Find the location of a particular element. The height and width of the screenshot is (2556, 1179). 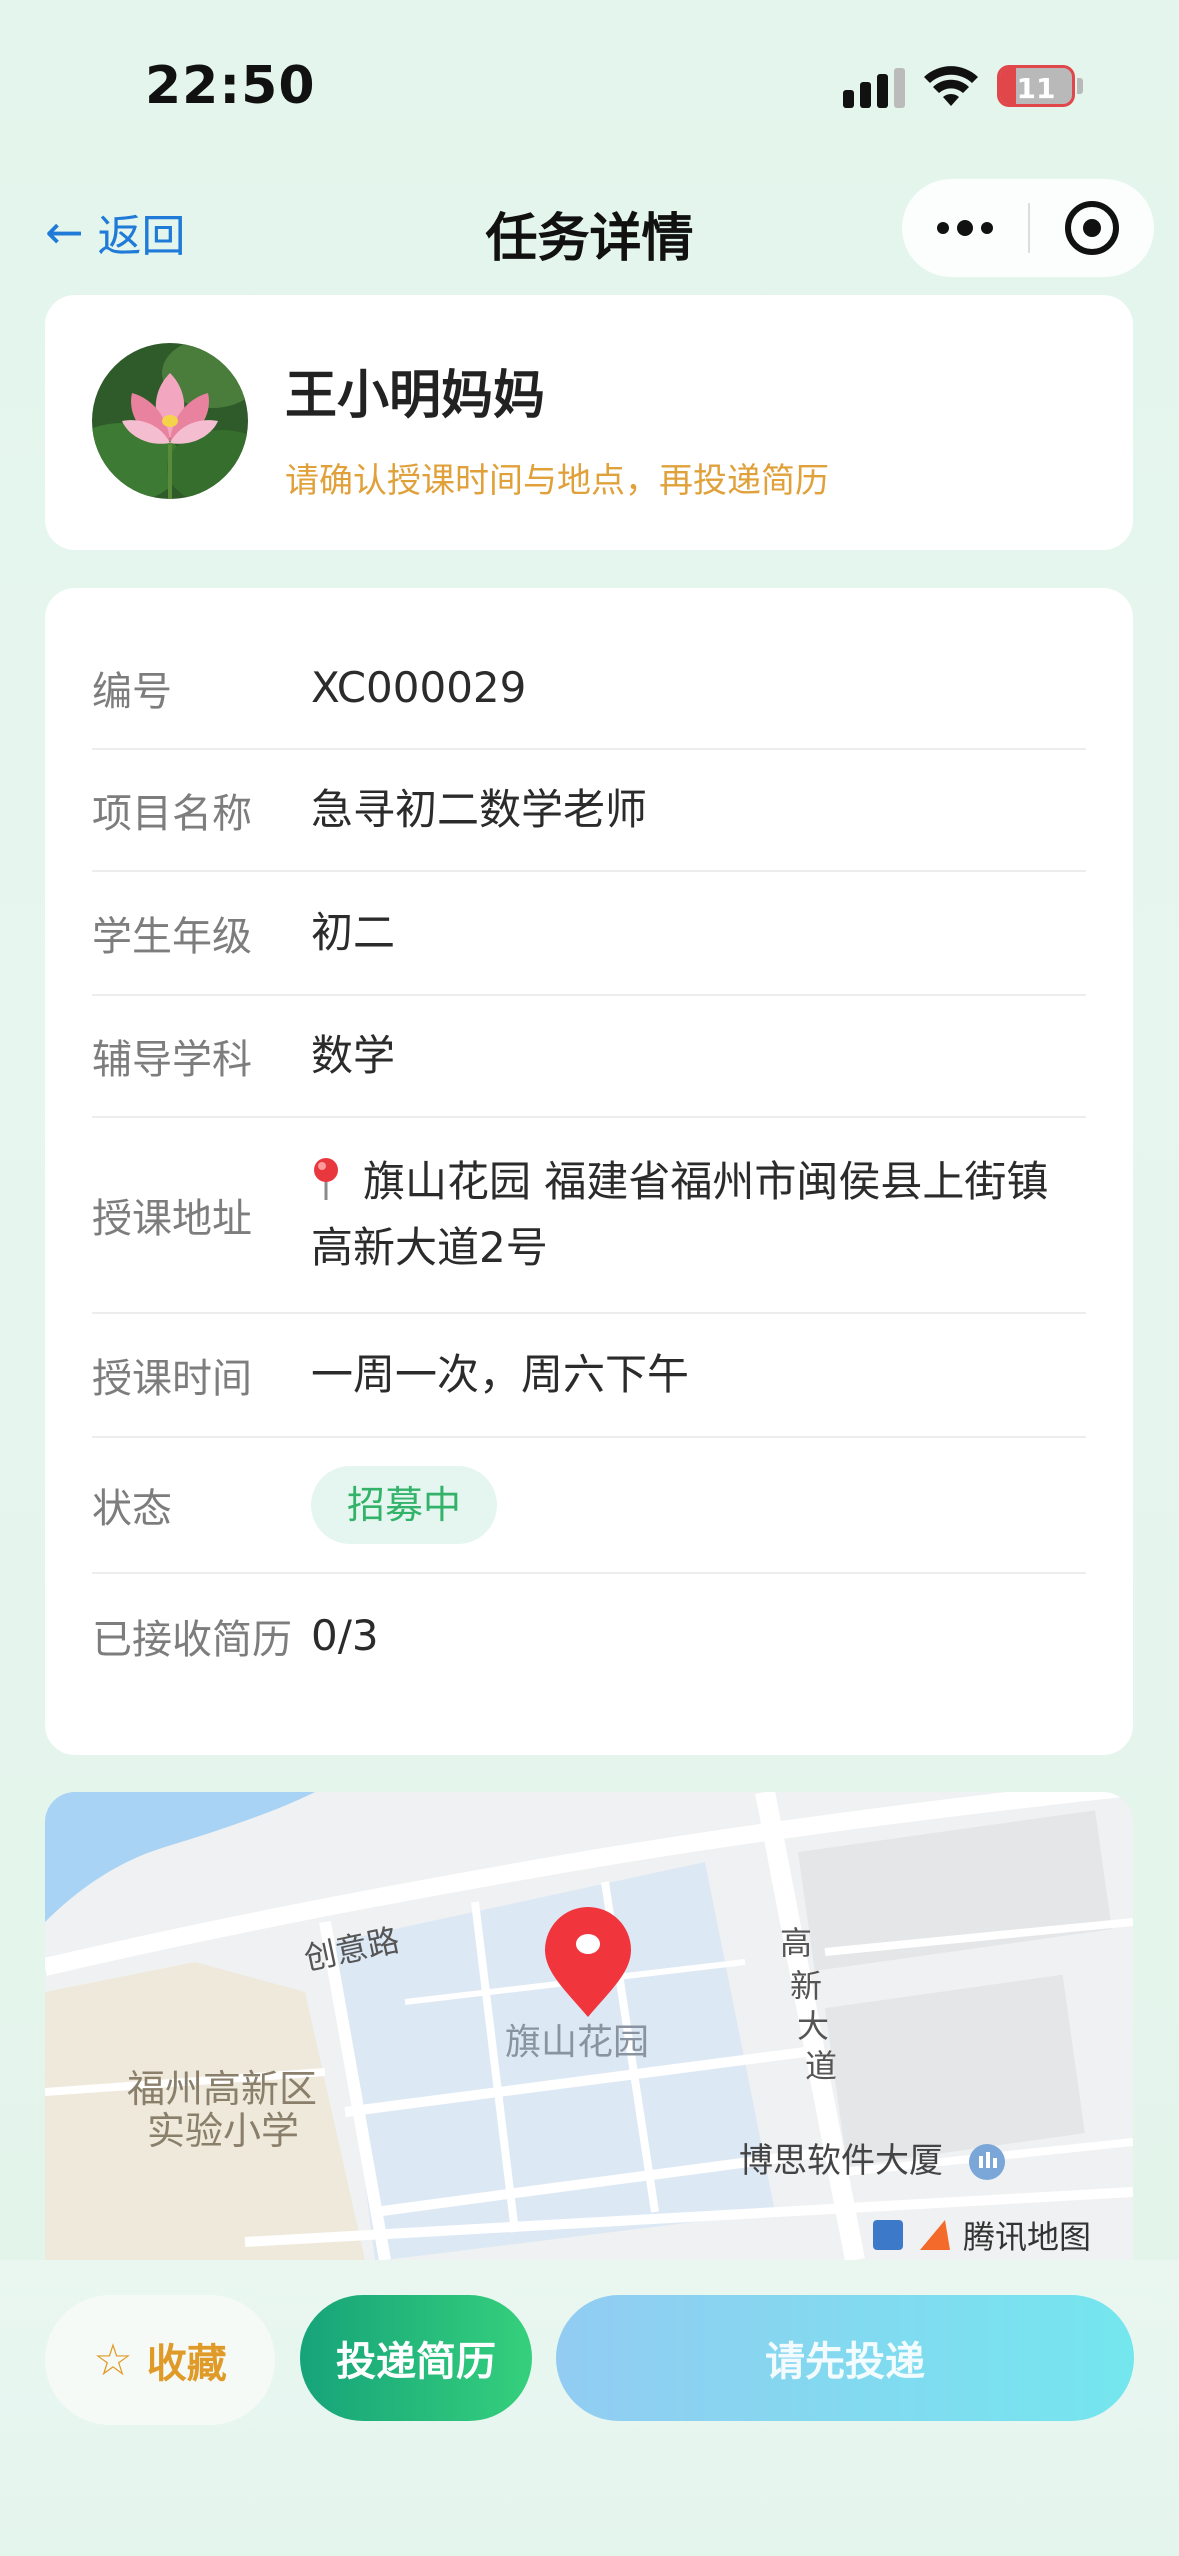

battery-level: 11 is located at coordinates (1036, 88).